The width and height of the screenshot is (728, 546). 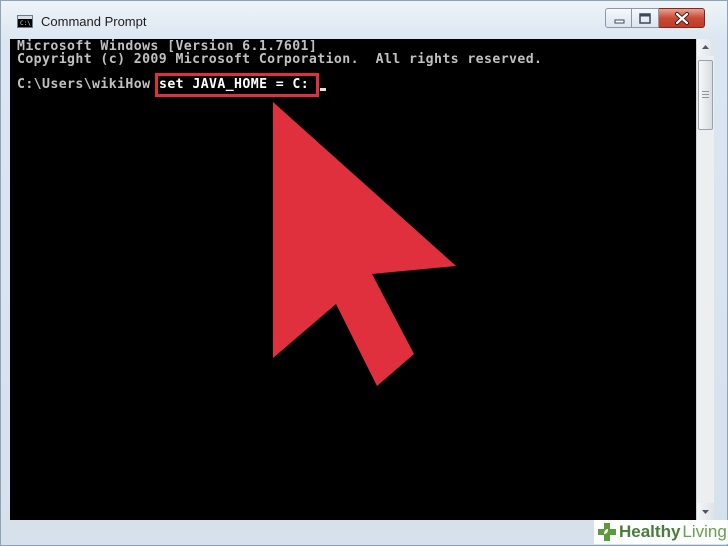 I want to click on healthy-living-logo-icon, so click(x=607, y=532).